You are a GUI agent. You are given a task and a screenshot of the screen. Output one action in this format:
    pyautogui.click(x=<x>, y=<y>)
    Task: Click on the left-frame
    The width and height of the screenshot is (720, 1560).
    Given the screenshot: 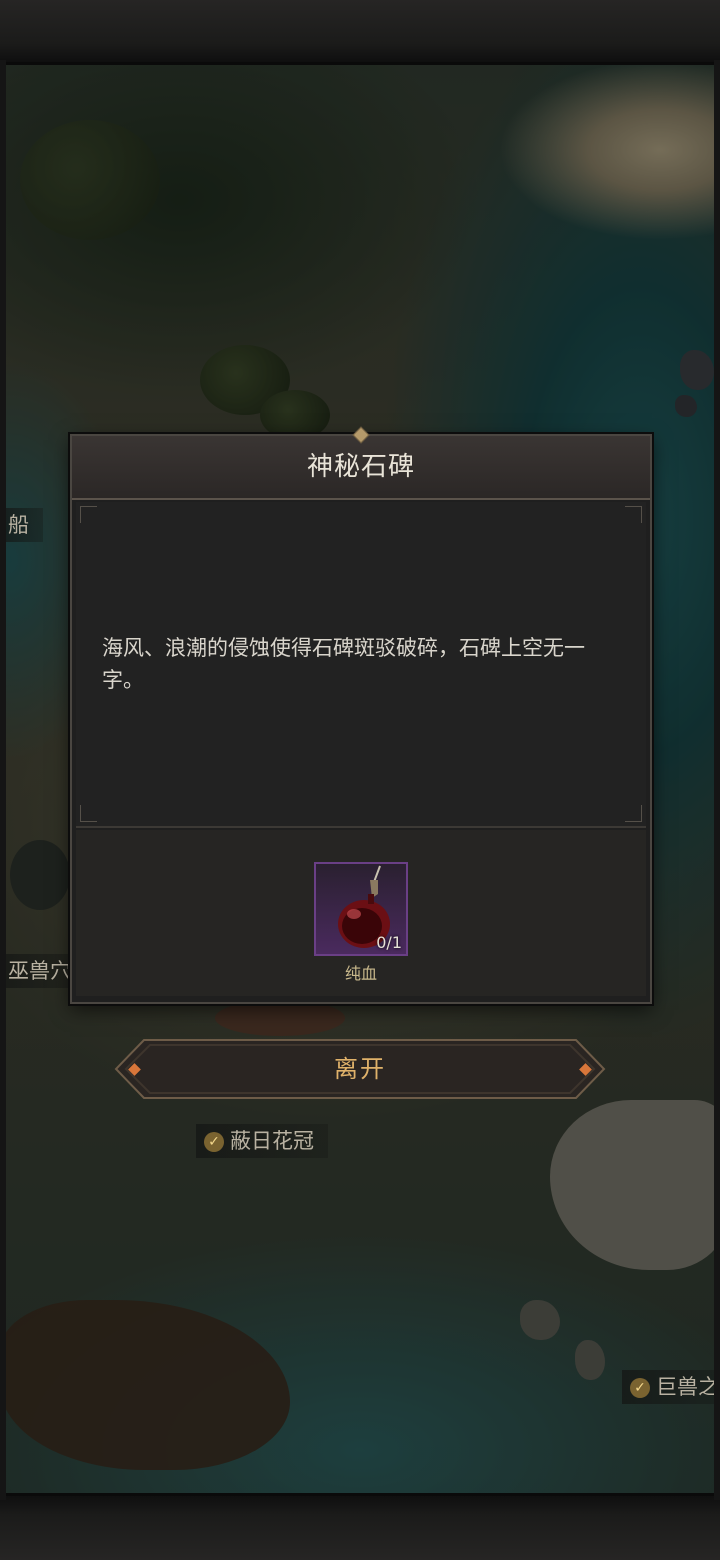 What is the action you would take?
    pyautogui.click(x=3, y=780)
    